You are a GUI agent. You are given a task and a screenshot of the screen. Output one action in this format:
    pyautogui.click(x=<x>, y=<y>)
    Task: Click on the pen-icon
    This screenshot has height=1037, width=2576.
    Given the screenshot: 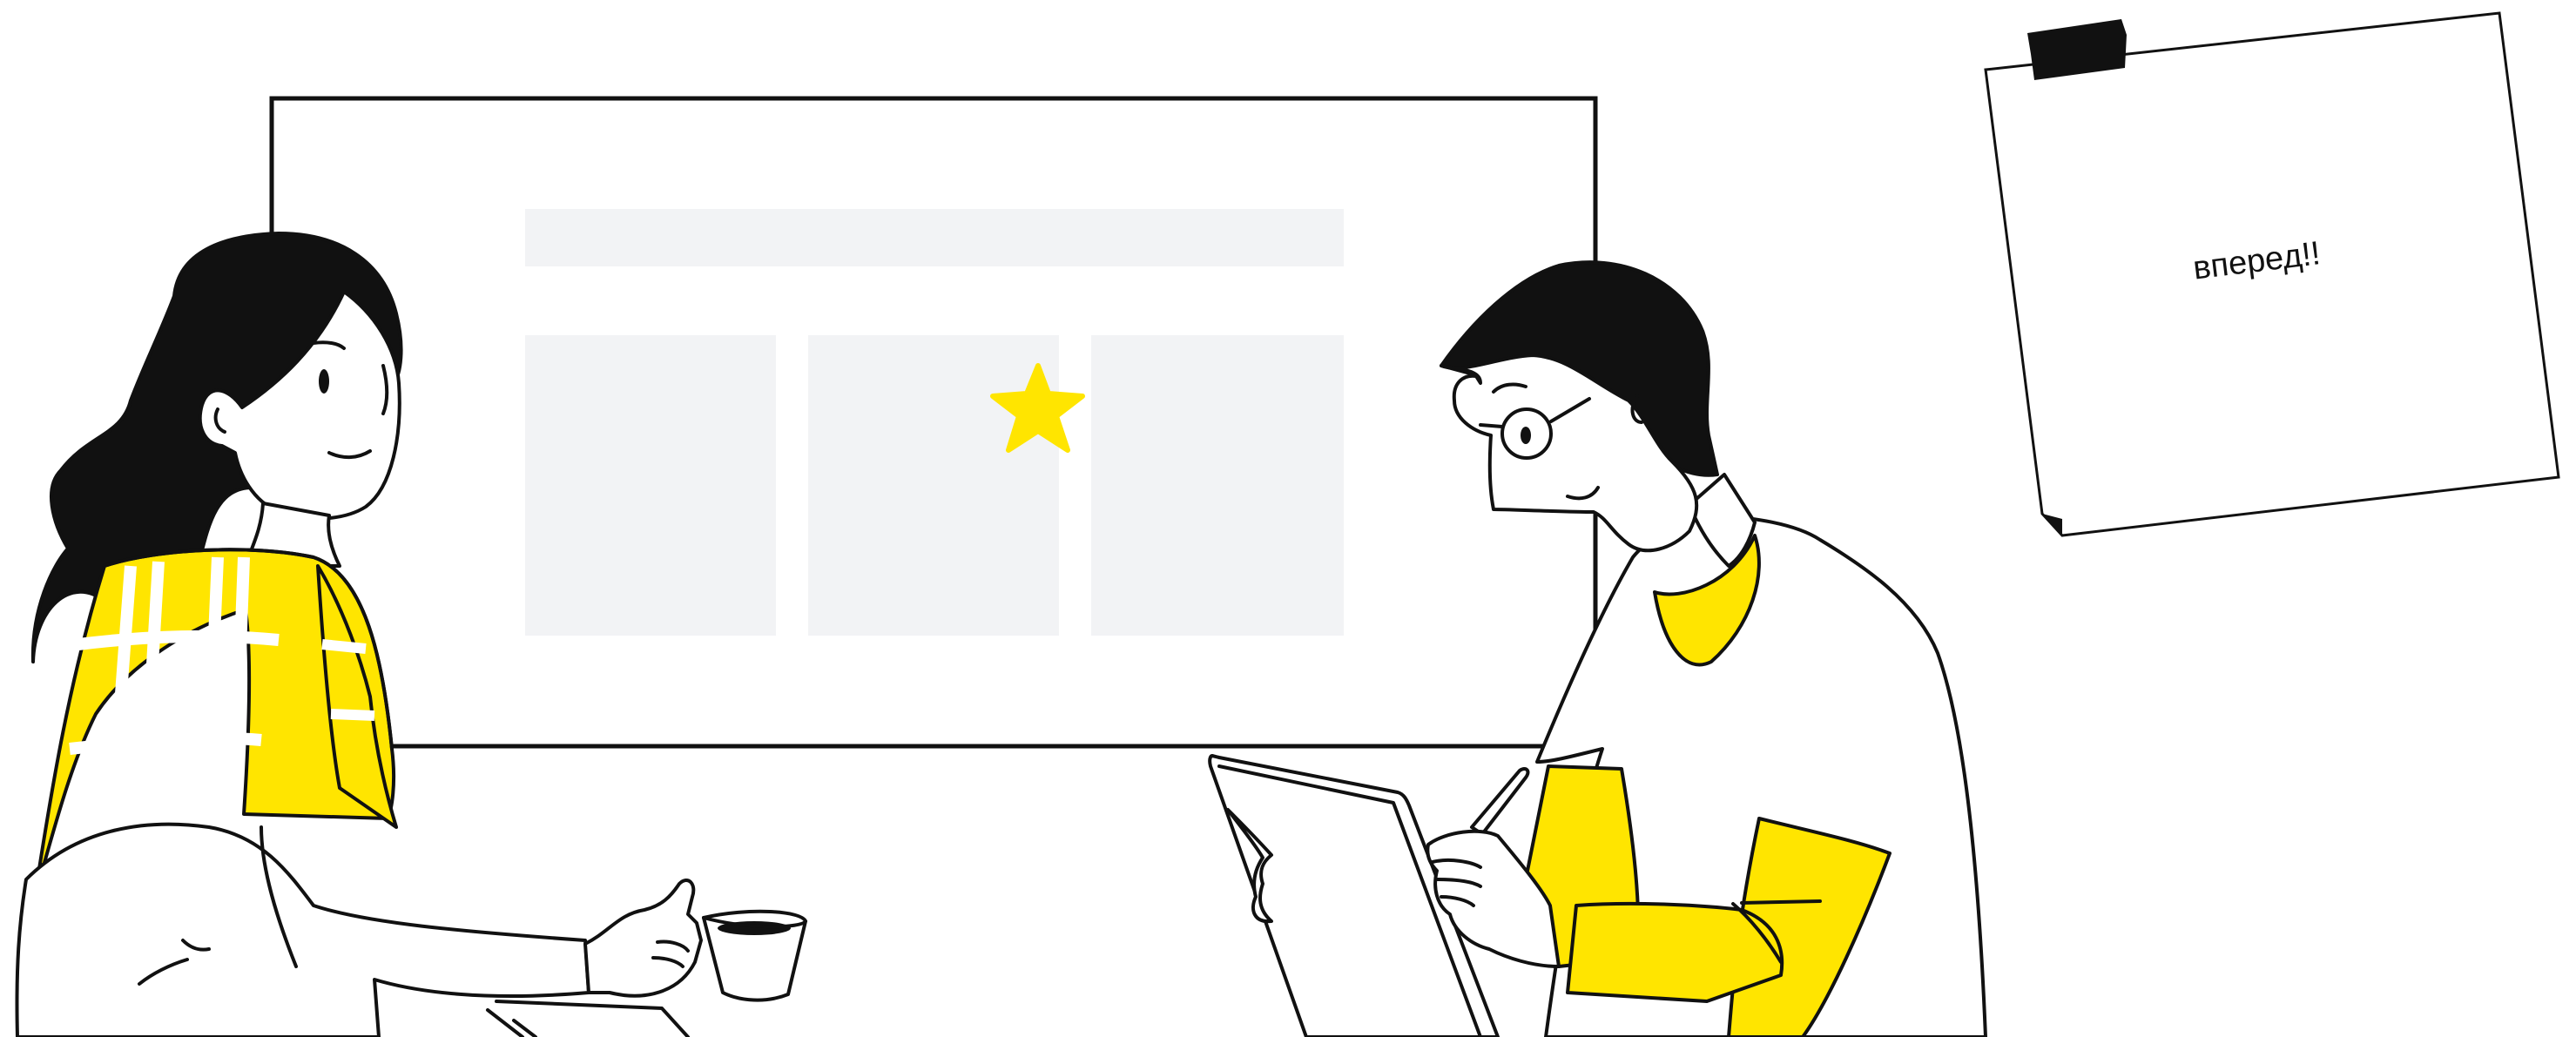 What is the action you would take?
    pyautogui.click(x=1500, y=801)
    